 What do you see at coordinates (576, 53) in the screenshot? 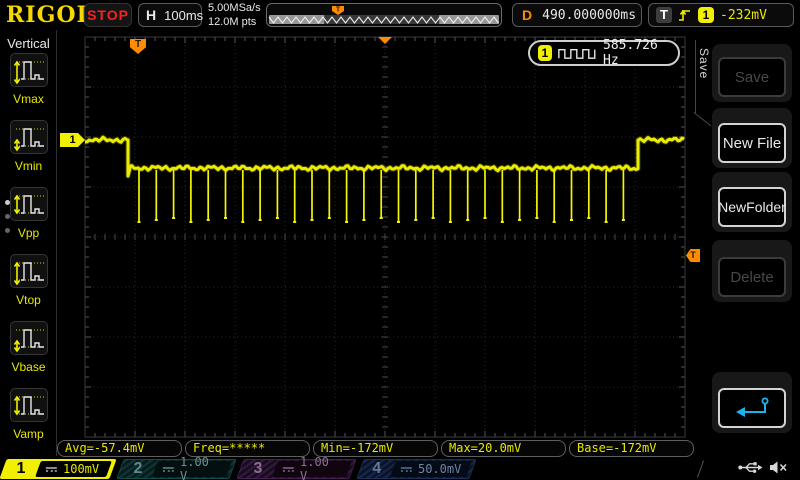
I see `square-wave-icon` at bounding box center [576, 53].